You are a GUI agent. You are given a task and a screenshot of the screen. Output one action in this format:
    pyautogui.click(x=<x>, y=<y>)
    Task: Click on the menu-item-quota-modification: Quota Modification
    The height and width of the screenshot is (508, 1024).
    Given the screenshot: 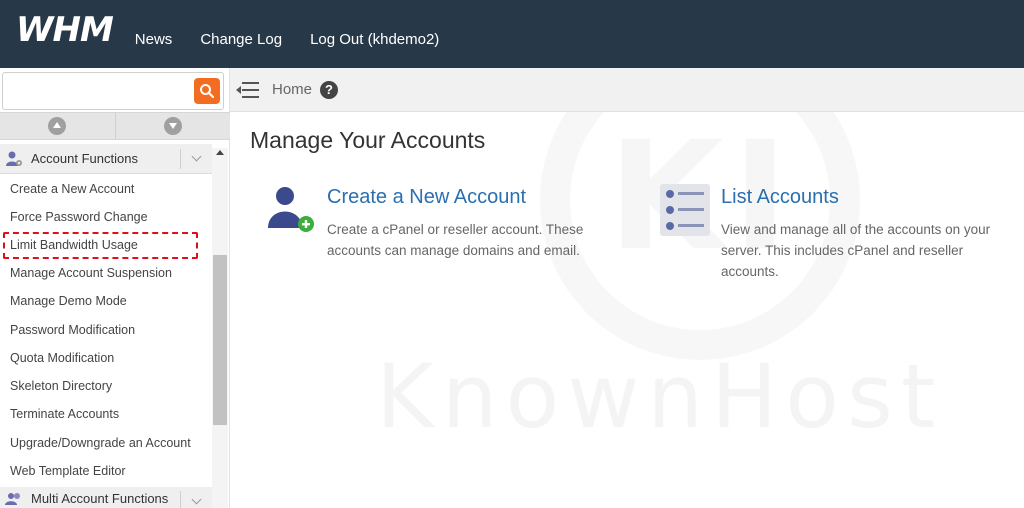 What is the action you would take?
    pyautogui.click(x=105, y=358)
    